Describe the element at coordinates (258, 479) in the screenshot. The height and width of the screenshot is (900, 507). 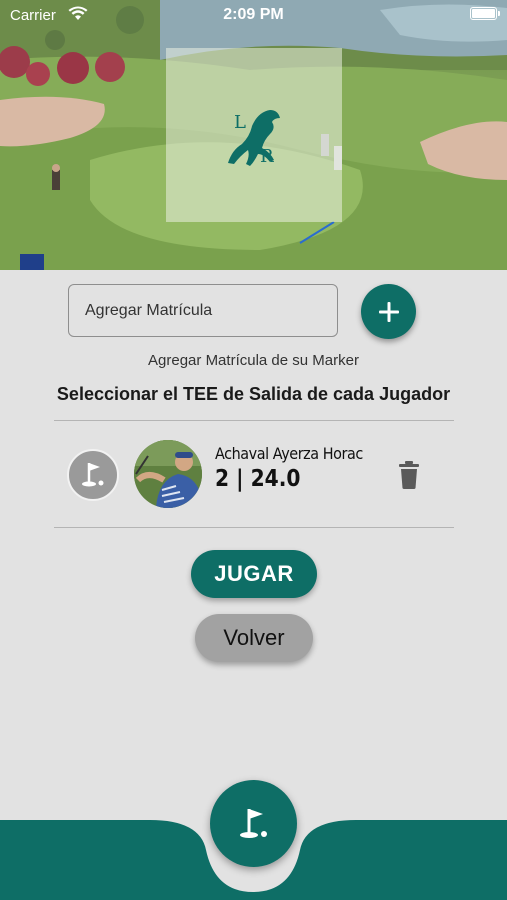
I see `player-stats: 2 | 24.0` at that location.